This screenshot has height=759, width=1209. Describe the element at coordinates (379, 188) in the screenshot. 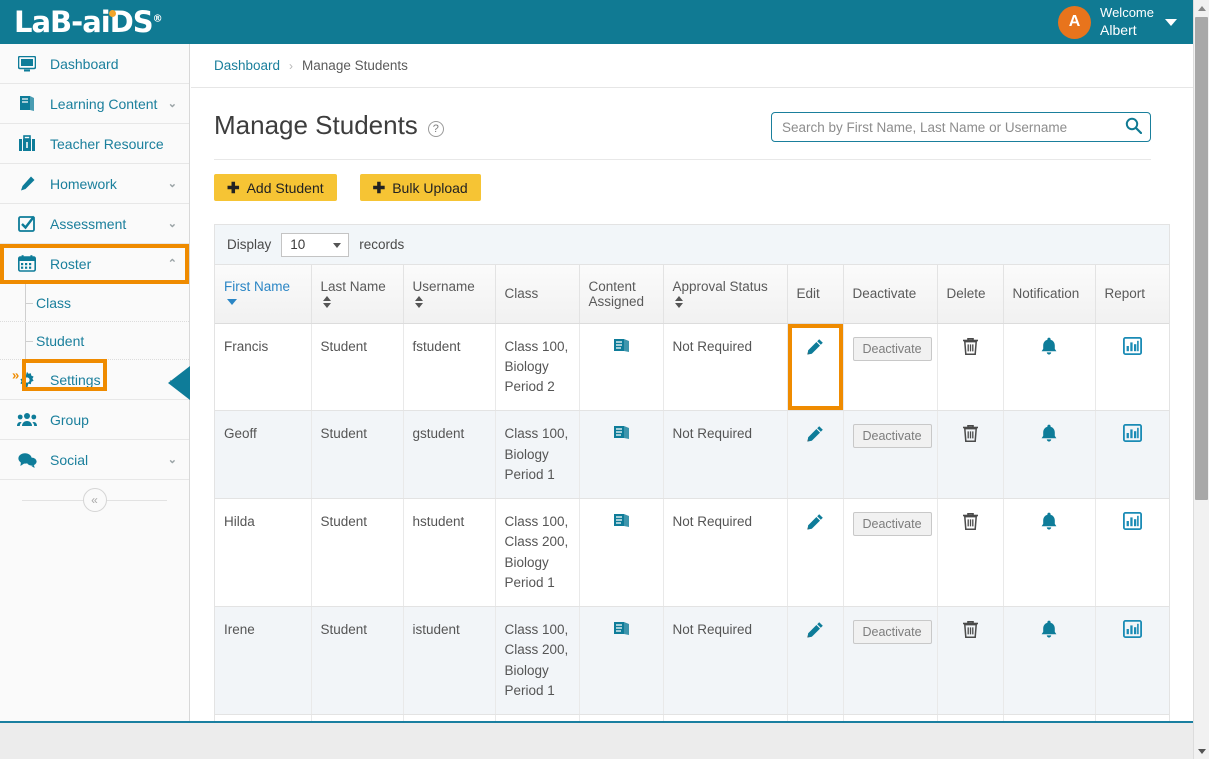

I see `plus-icon: ✚` at that location.